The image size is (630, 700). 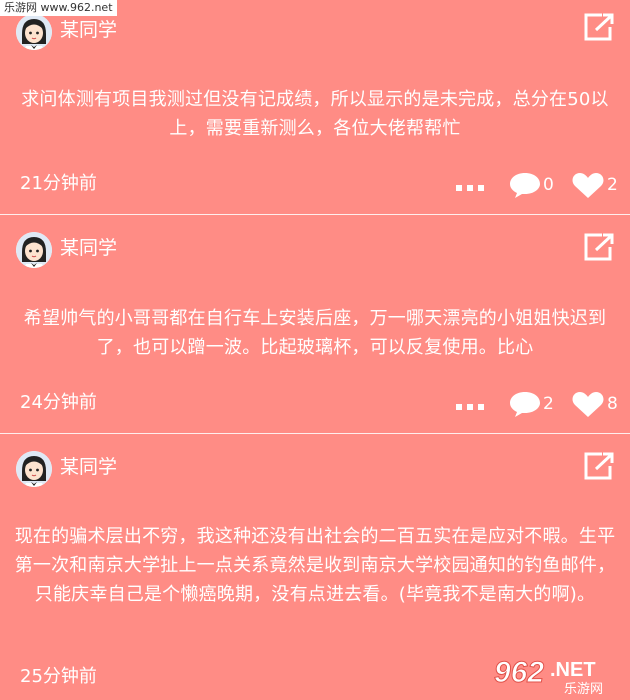 I want to click on like-count: 8, so click(x=612, y=404).